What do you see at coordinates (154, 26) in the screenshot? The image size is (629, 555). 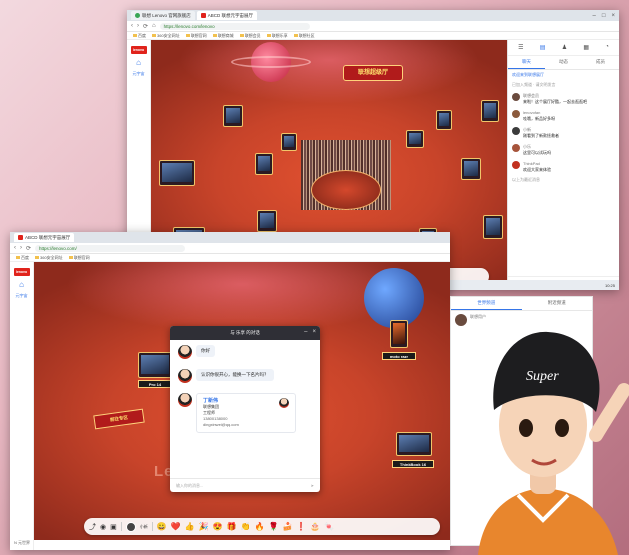 I see `home-icon: ⌂` at bounding box center [154, 26].